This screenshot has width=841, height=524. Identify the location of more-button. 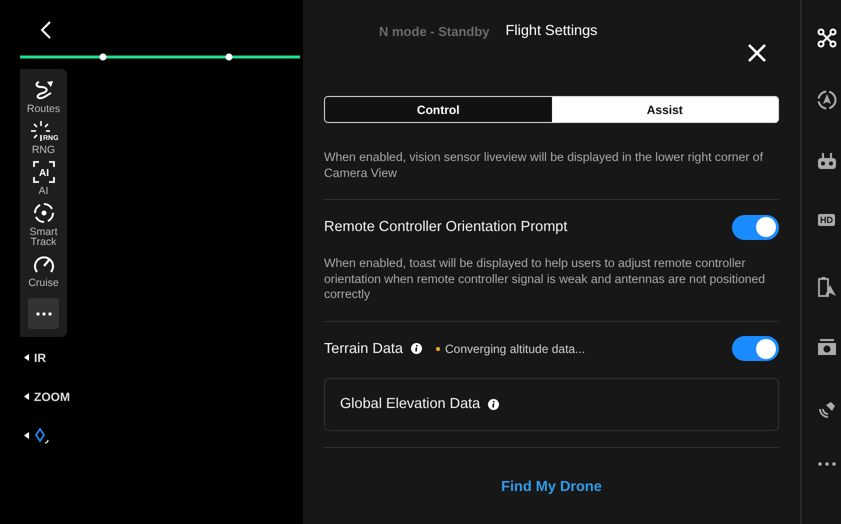
(43, 313).